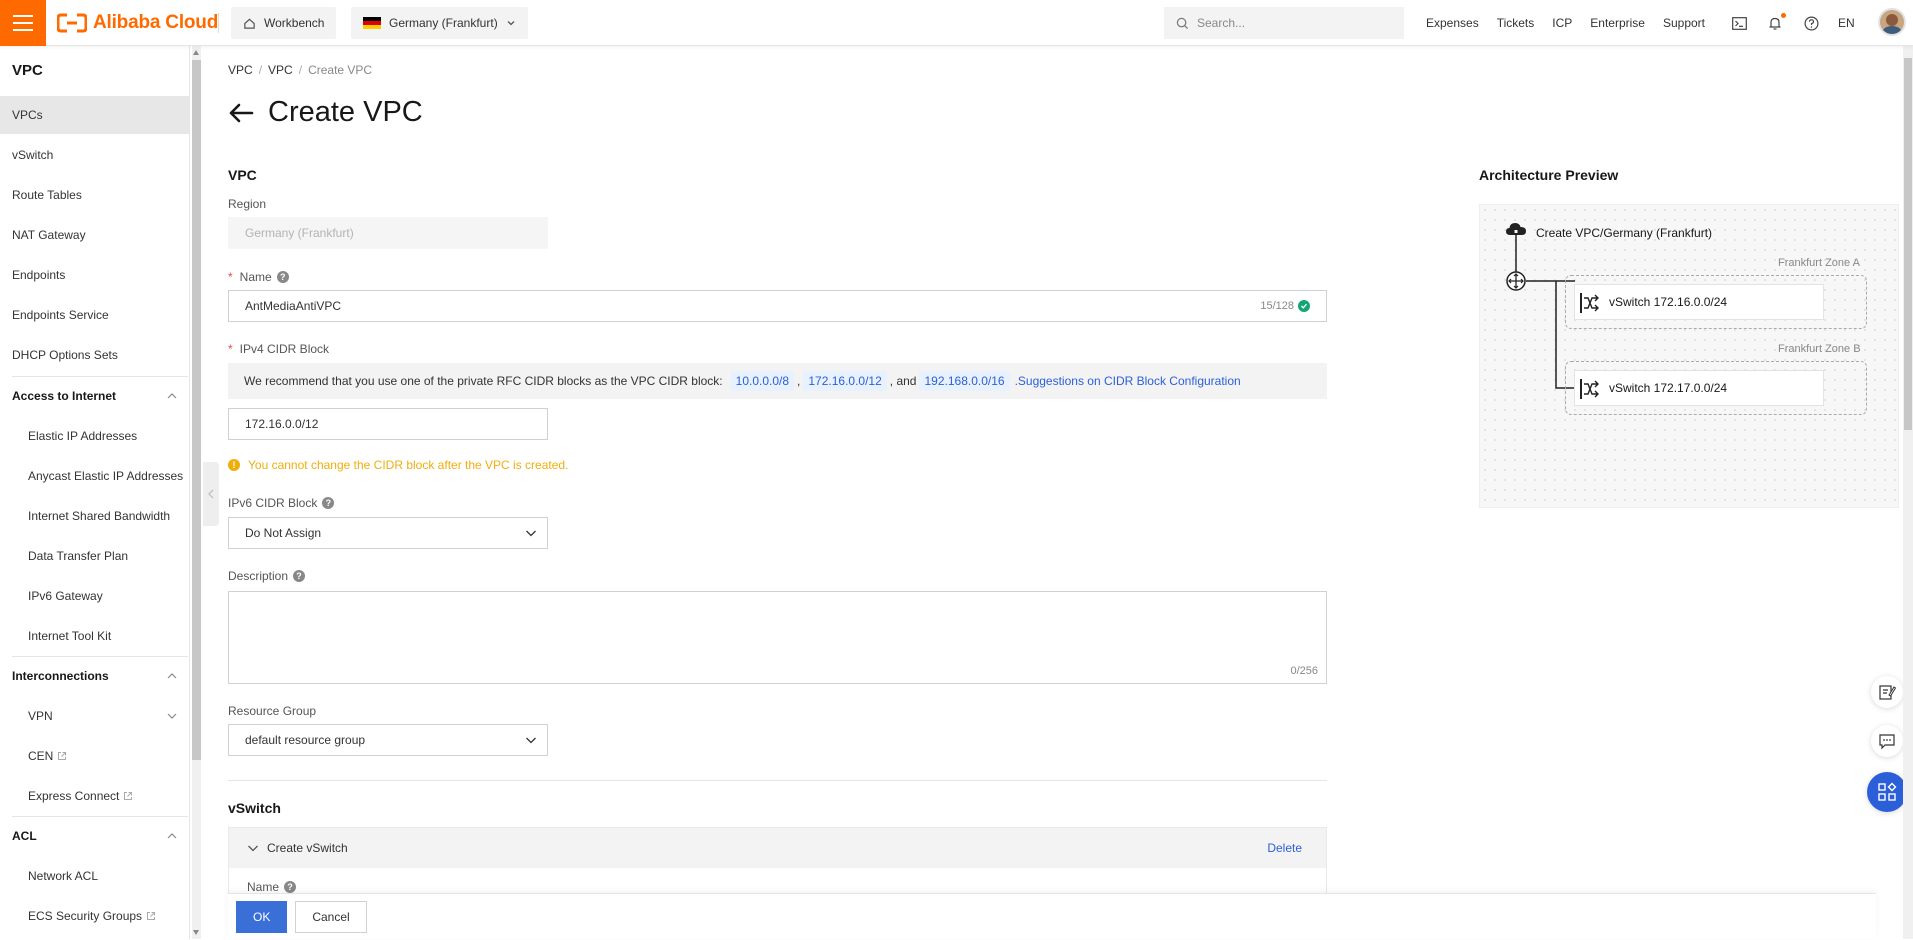 The width and height of the screenshot is (1913, 940). Describe the element at coordinates (331, 916) in the screenshot. I see `cancel-button: Cancel` at that location.